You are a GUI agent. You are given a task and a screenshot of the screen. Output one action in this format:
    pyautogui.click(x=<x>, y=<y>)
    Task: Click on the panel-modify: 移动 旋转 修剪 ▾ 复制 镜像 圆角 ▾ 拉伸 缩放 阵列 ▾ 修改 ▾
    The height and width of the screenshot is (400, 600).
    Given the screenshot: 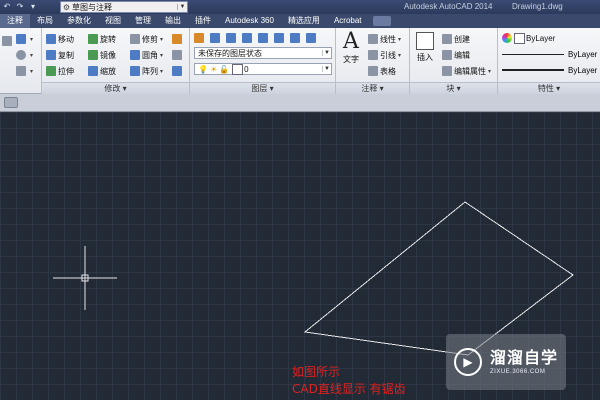 What is the action you would take?
    pyautogui.click(x=116, y=61)
    